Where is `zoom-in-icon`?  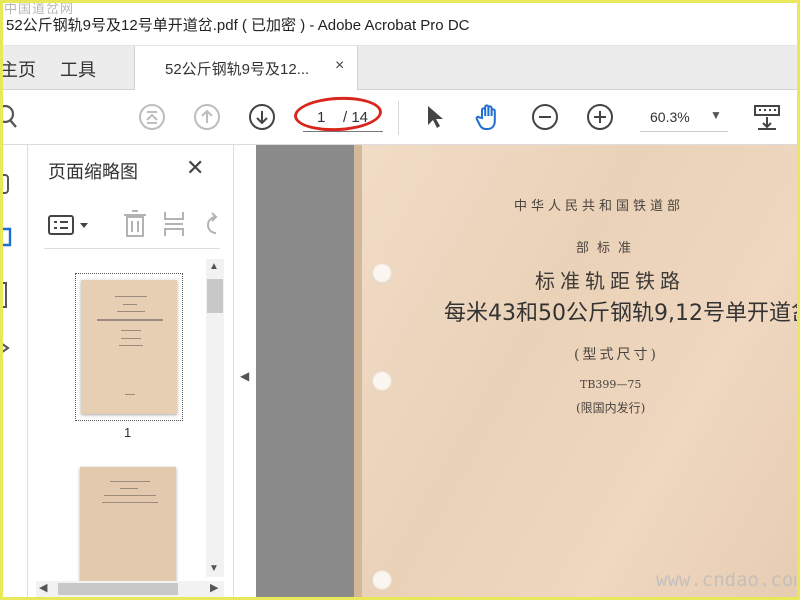
zoom-in-icon is located at coordinates (600, 117).